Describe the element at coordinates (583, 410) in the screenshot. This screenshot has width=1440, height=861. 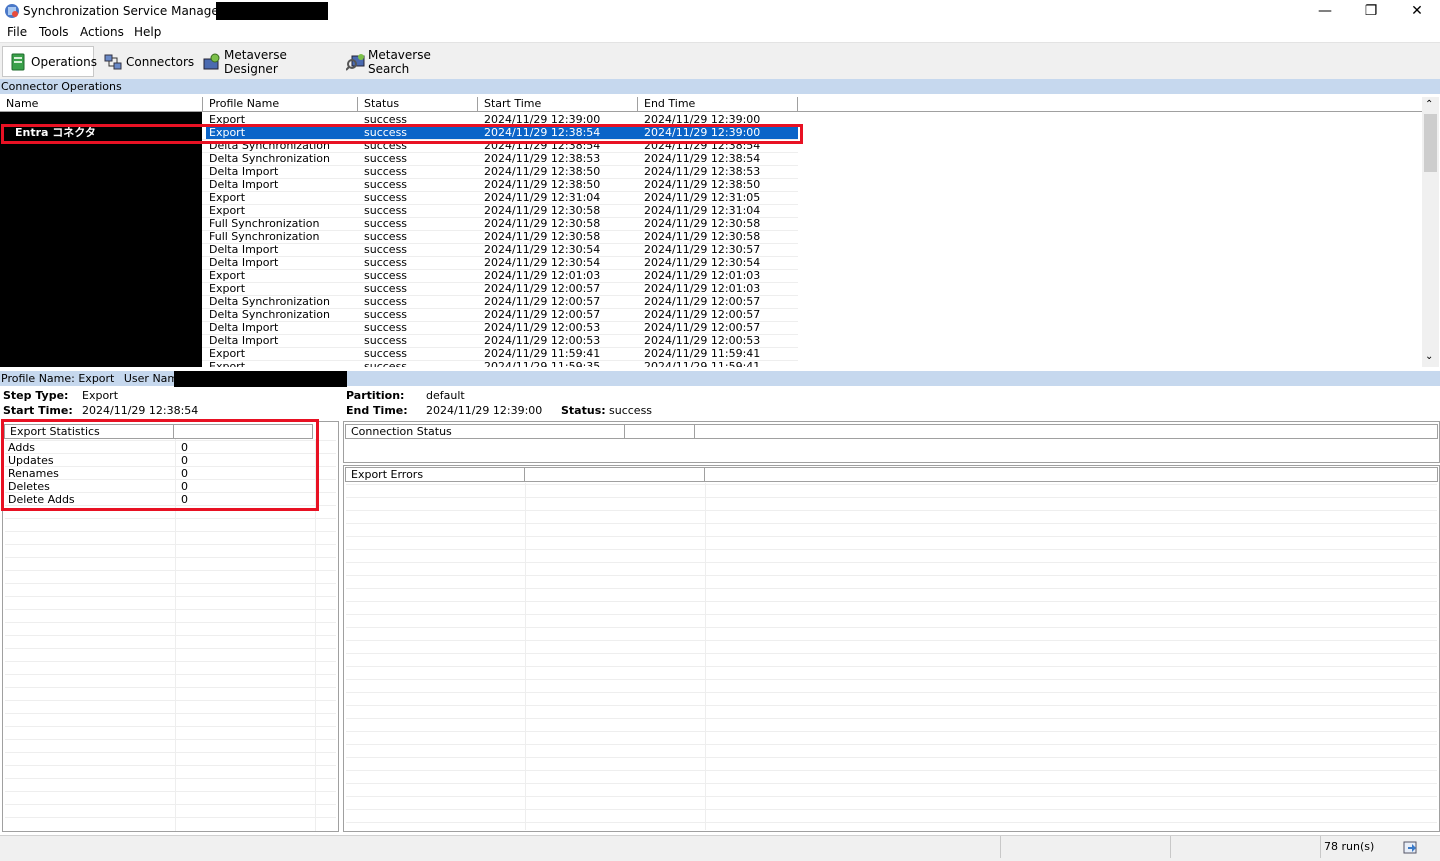
I see `status-label: Status:` at that location.